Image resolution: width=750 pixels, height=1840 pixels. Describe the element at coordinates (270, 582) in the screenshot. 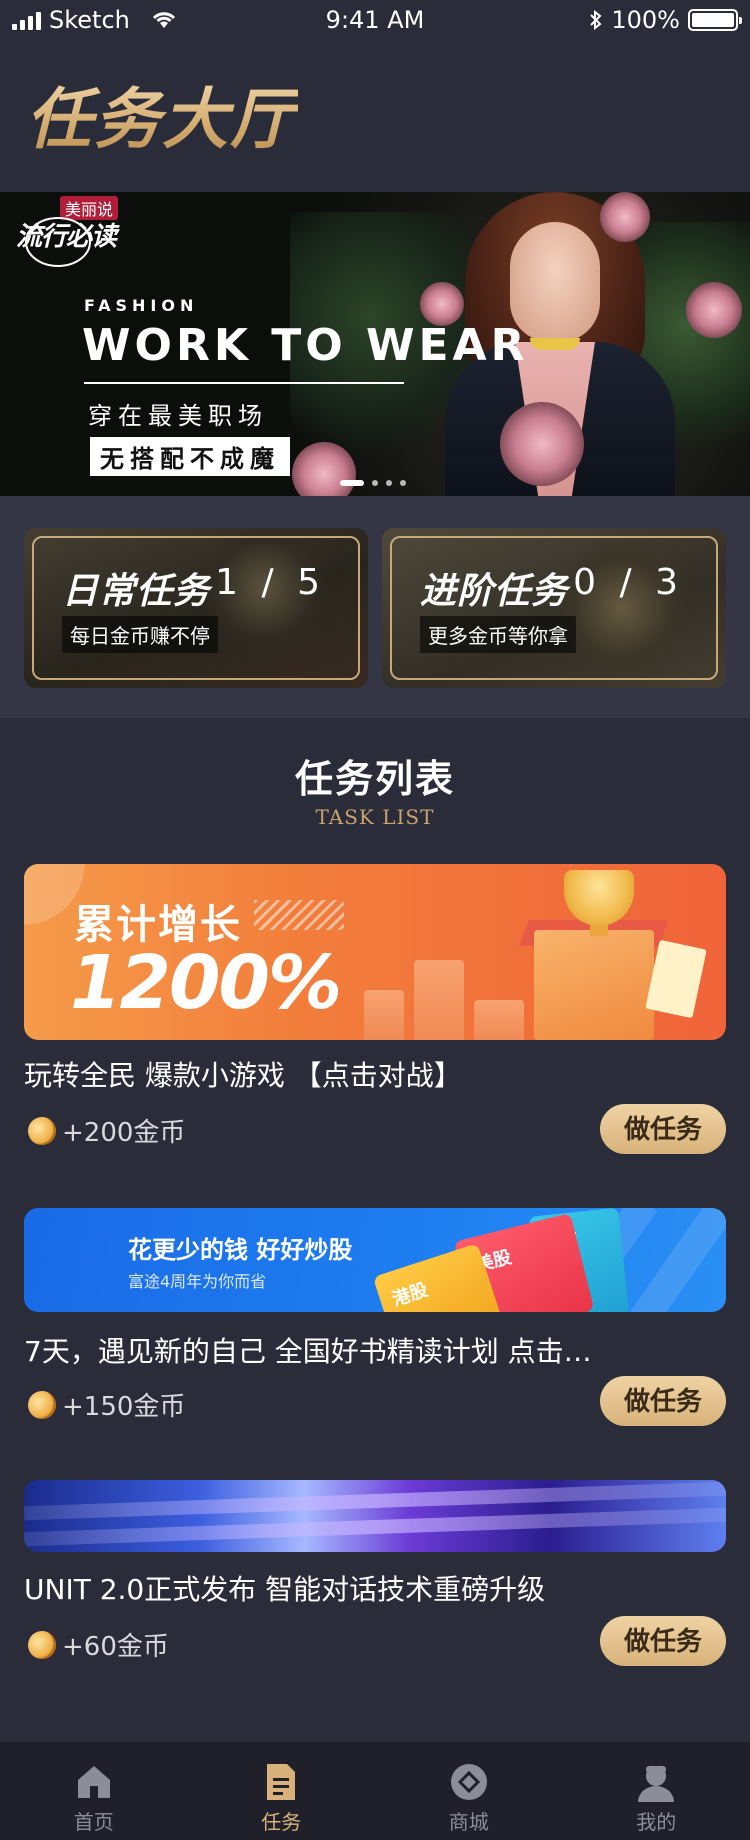

I see `card-progress: 1 / 5` at that location.